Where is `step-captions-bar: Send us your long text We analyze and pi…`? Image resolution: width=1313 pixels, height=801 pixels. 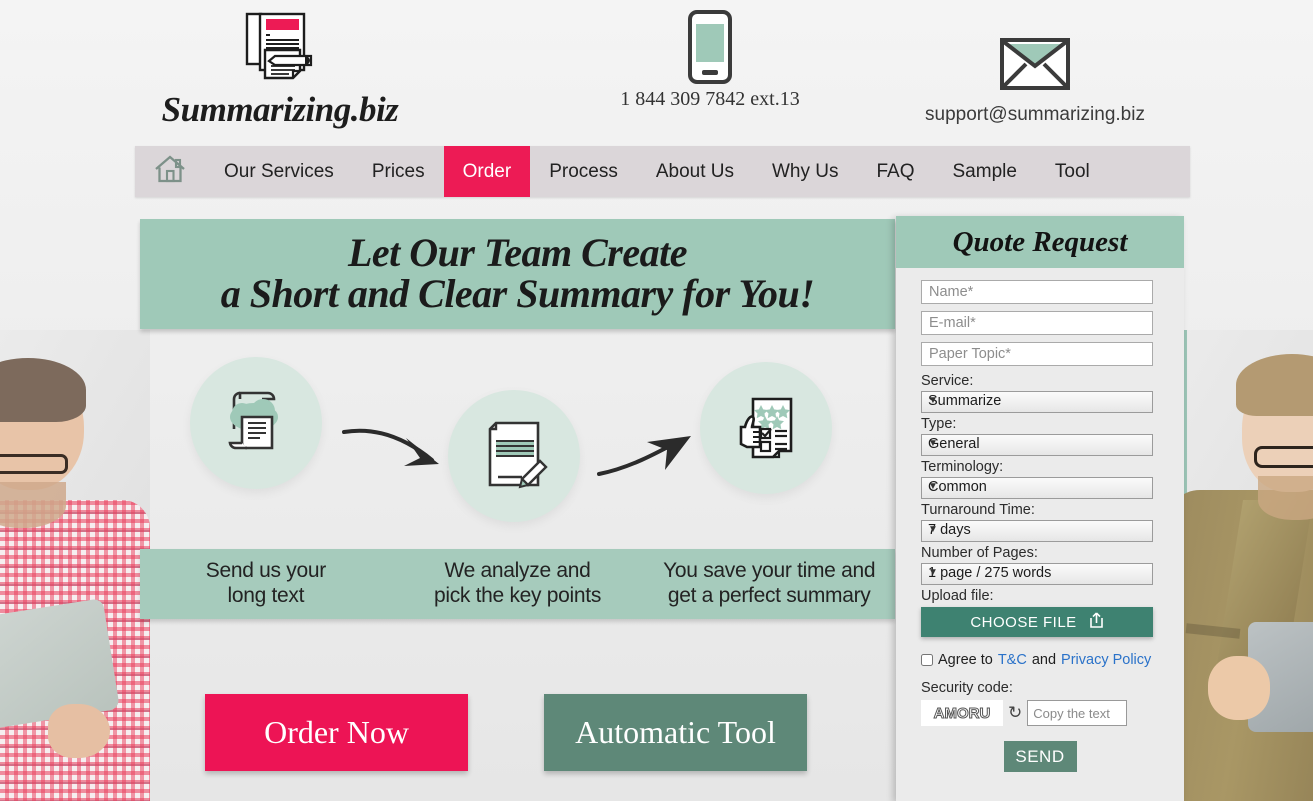
step-captions-bar: Send us your long text We analyze and pi… is located at coordinates (517, 584).